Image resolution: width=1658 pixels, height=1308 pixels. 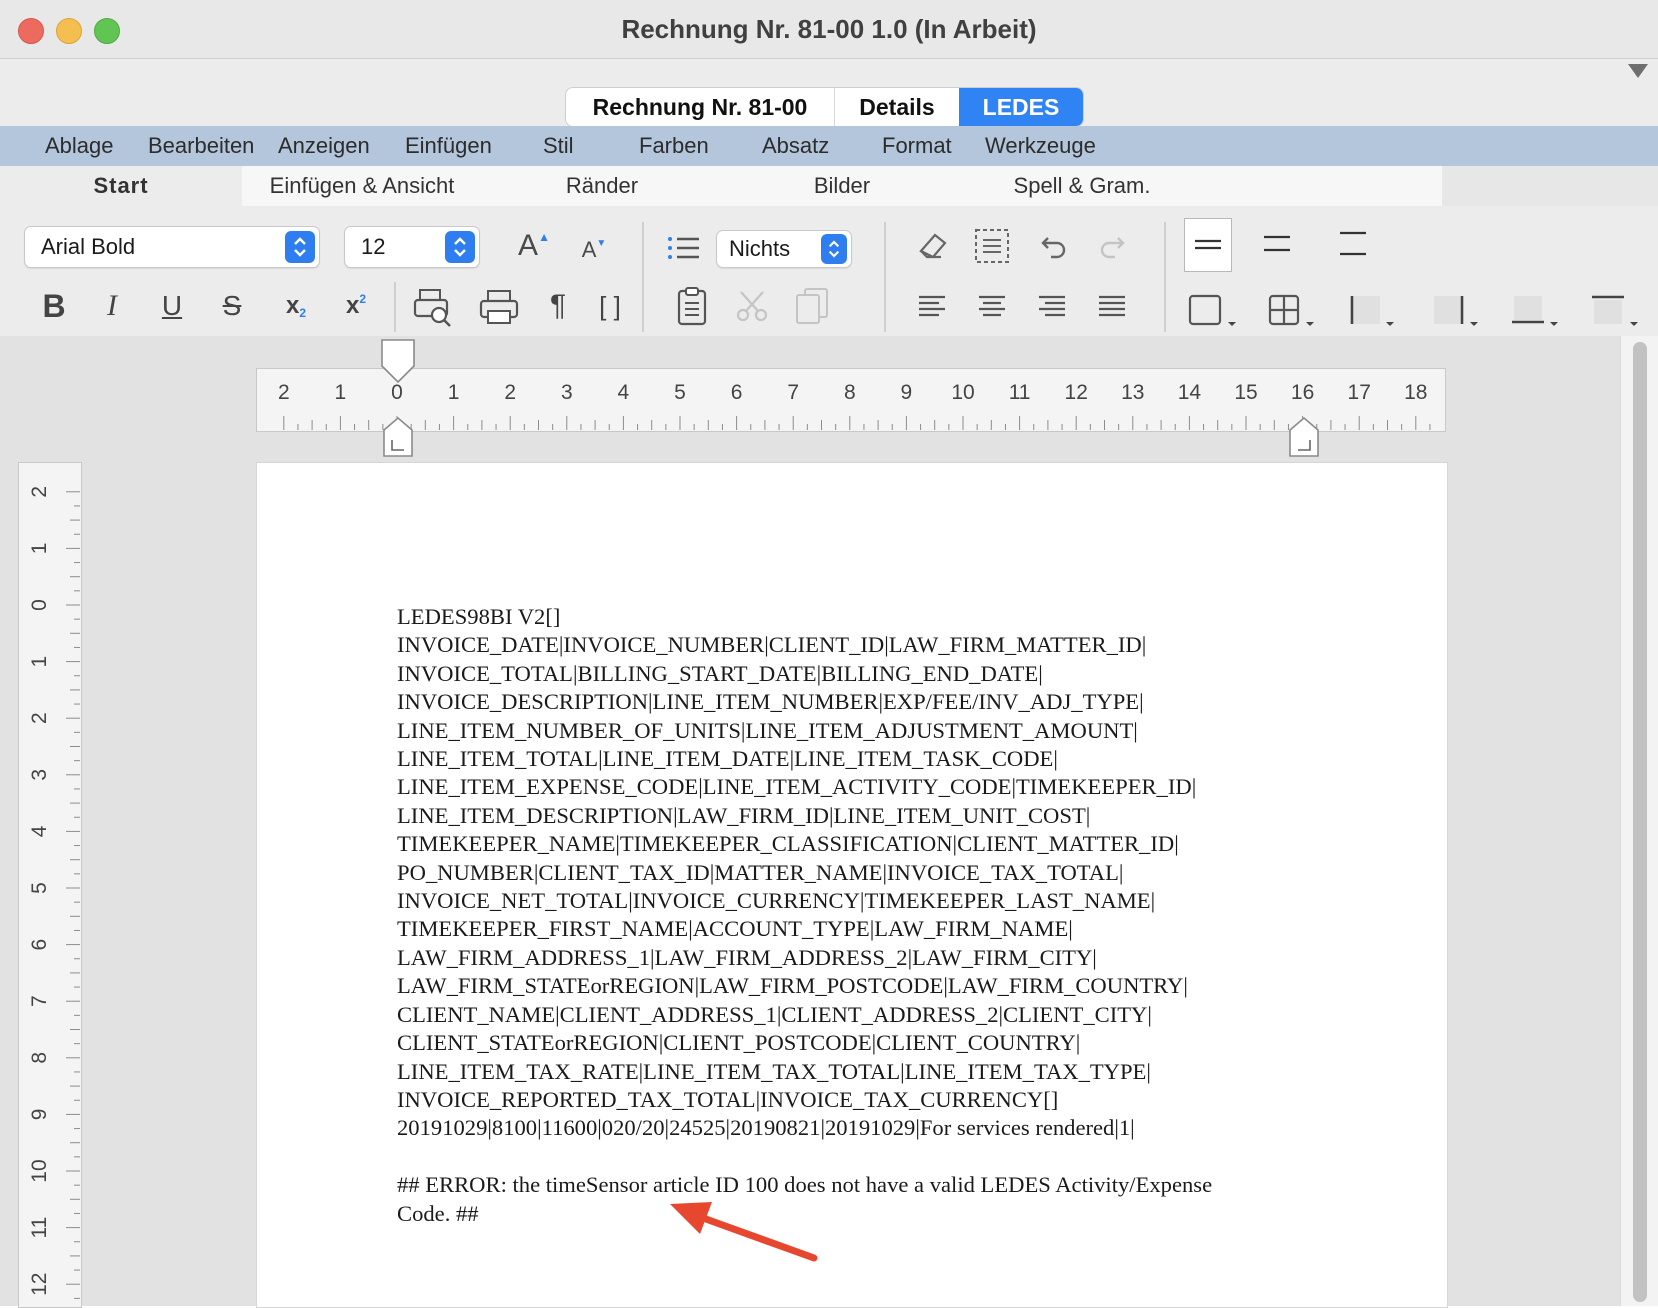 I want to click on font-size-stepper-icon, so click(x=460, y=247).